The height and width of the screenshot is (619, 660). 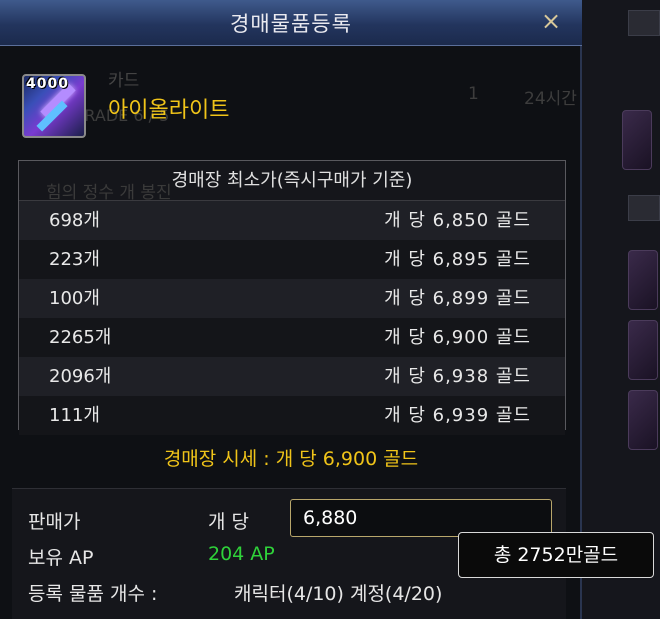 What do you see at coordinates (61, 558) in the screenshot?
I see `ap-label: 보유 AP` at bounding box center [61, 558].